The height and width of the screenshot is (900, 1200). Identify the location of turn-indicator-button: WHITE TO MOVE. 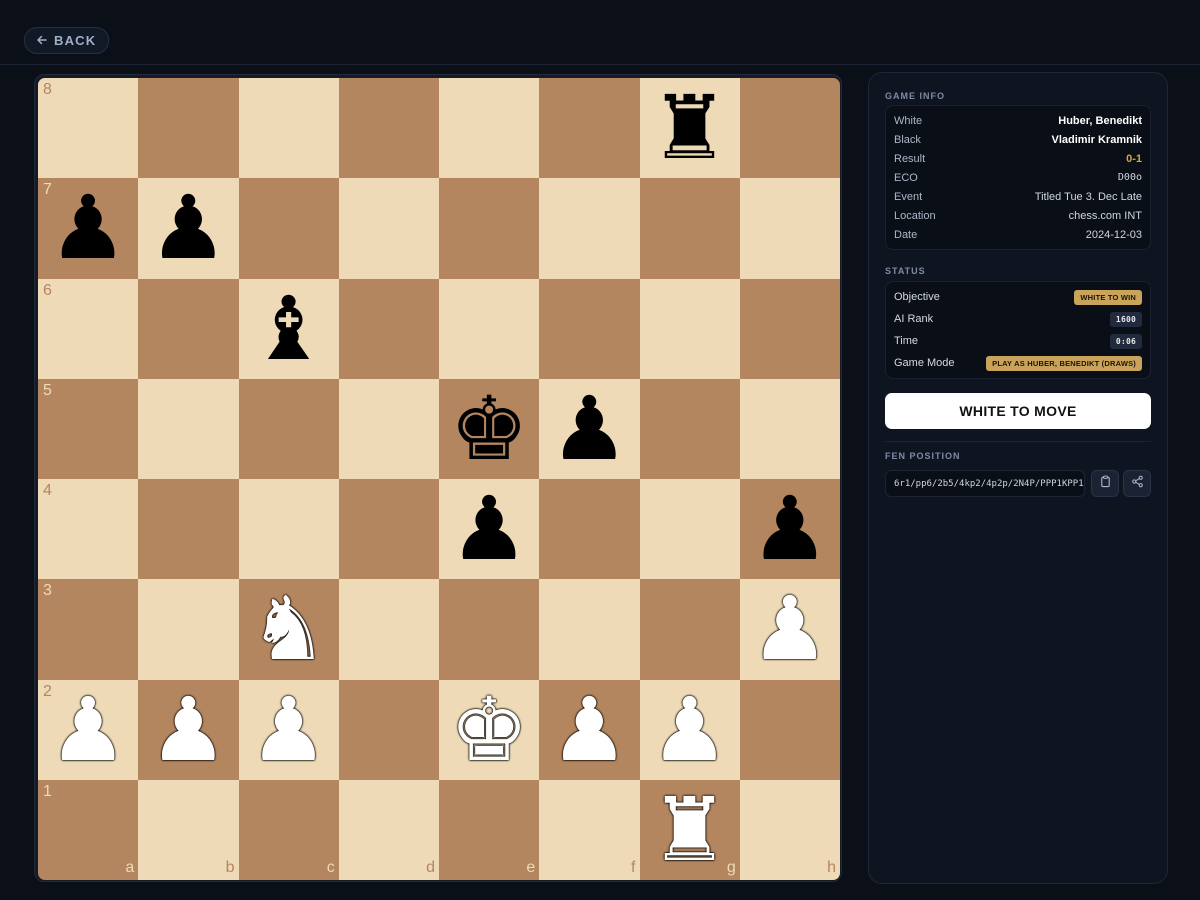
(1018, 411).